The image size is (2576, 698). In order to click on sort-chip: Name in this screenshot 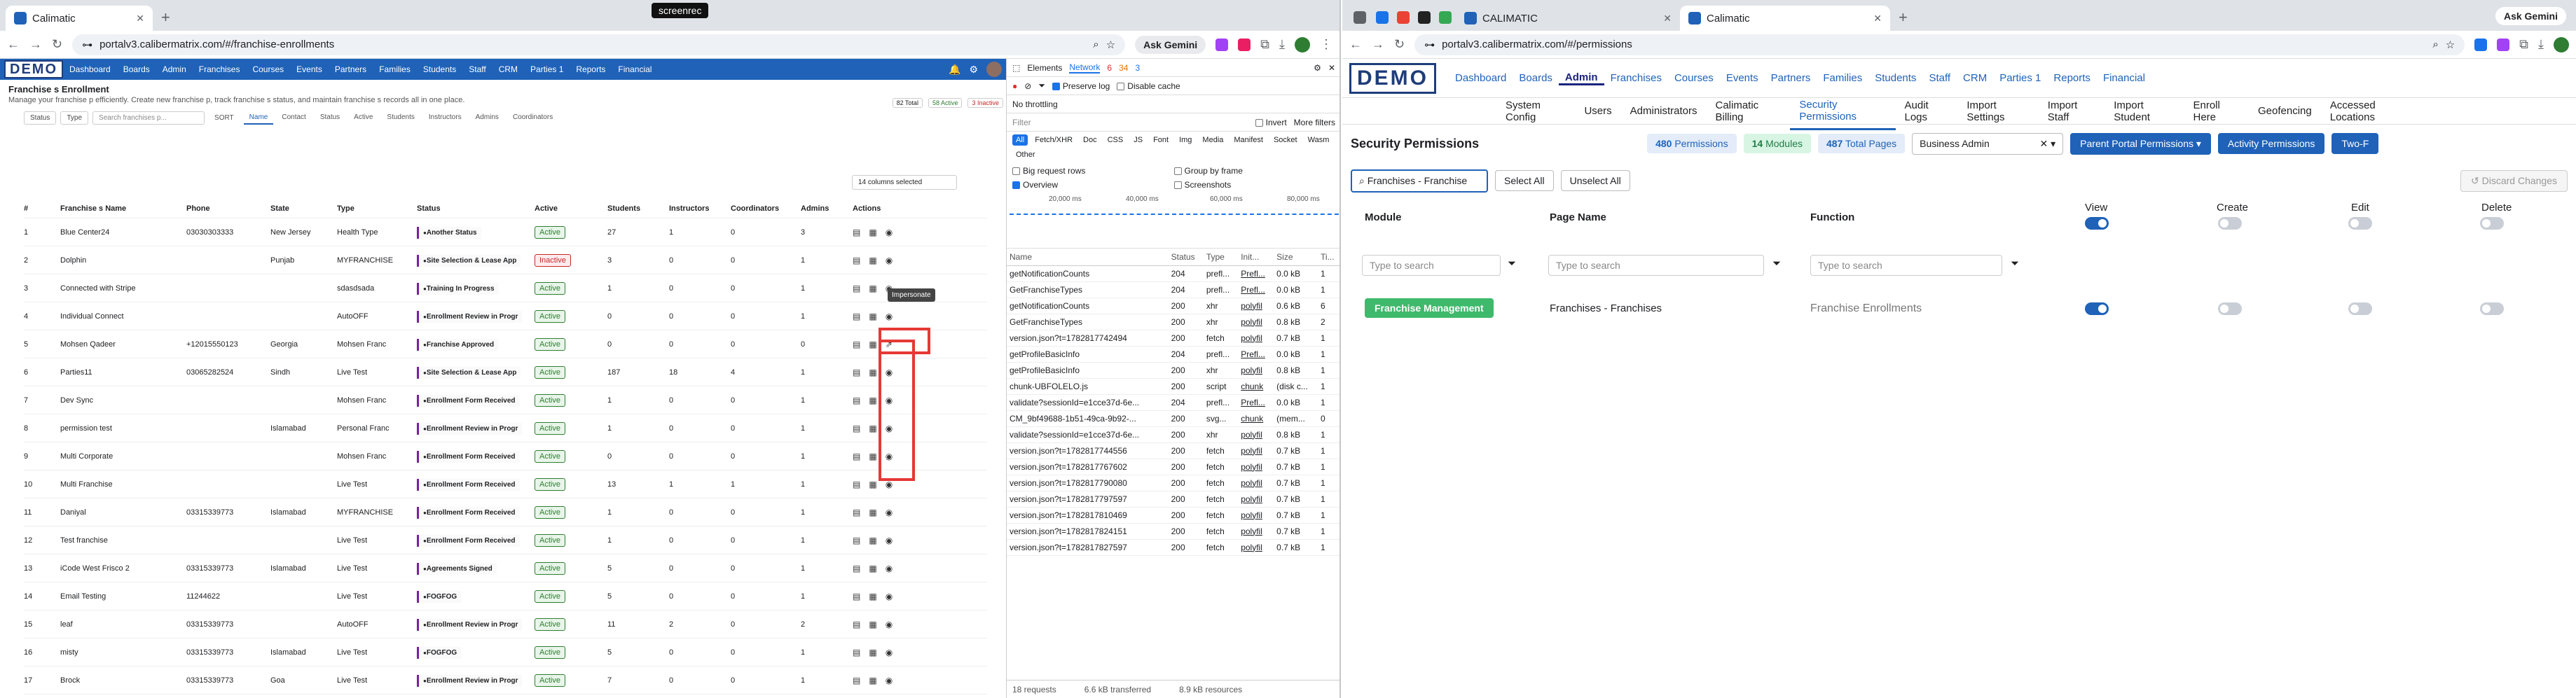, I will do `click(258, 118)`.